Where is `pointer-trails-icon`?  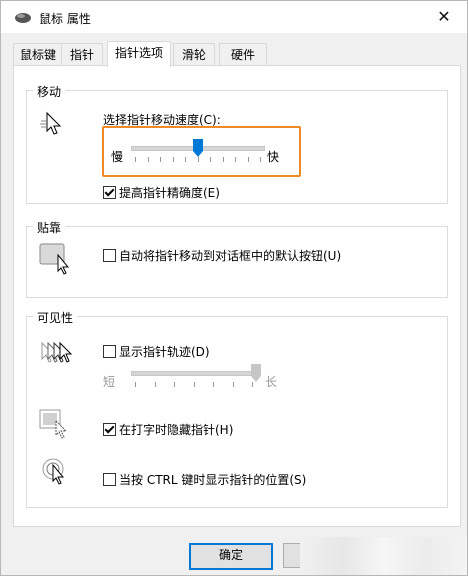
pointer-trails-icon is located at coordinates (57, 352).